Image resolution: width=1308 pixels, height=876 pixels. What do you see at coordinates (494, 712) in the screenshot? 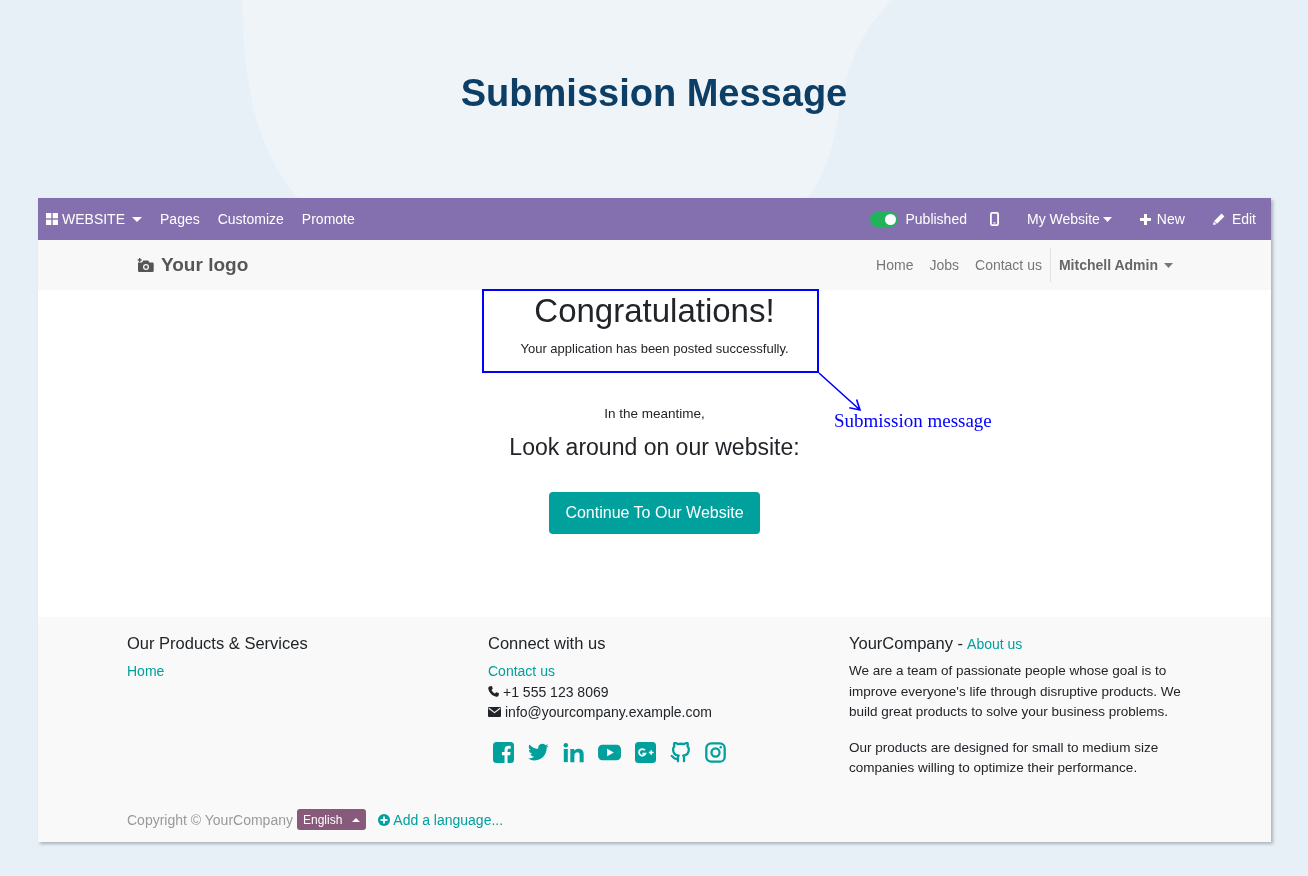
I see `envelope-icon` at bounding box center [494, 712].